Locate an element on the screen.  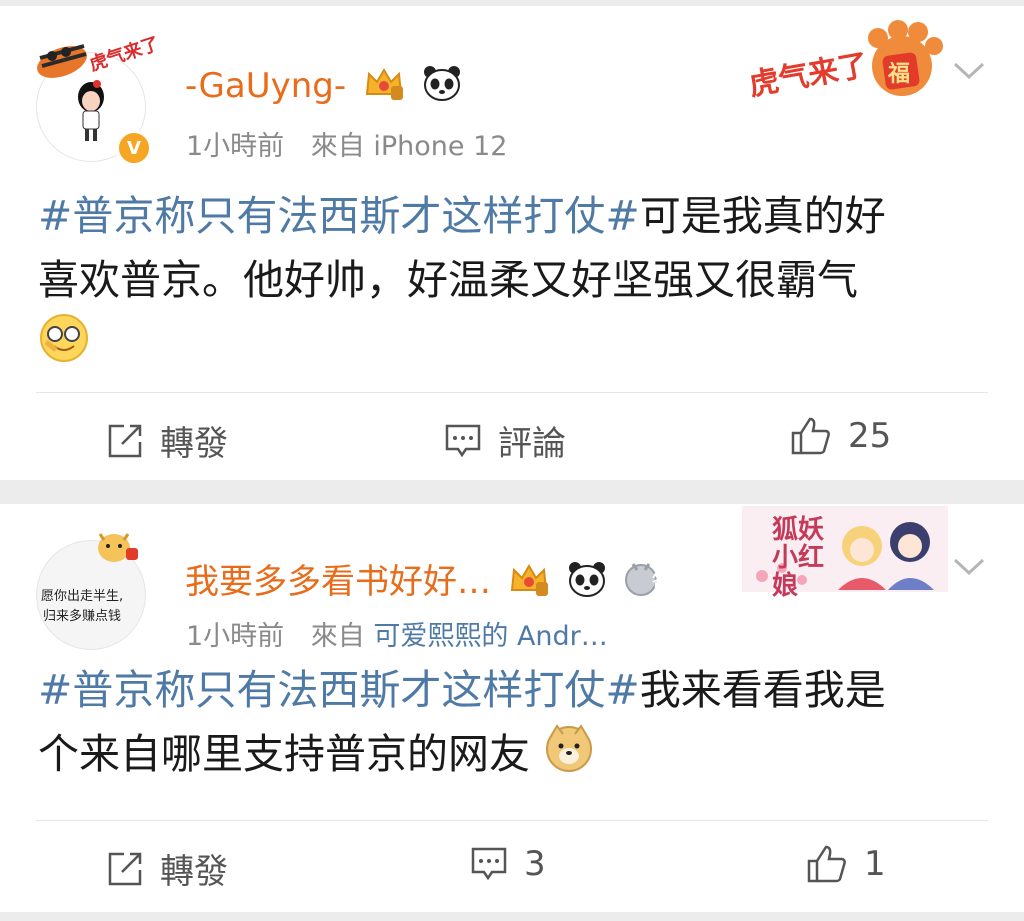
sunglasses-emoji-icon is located at coordinates (64, 347).